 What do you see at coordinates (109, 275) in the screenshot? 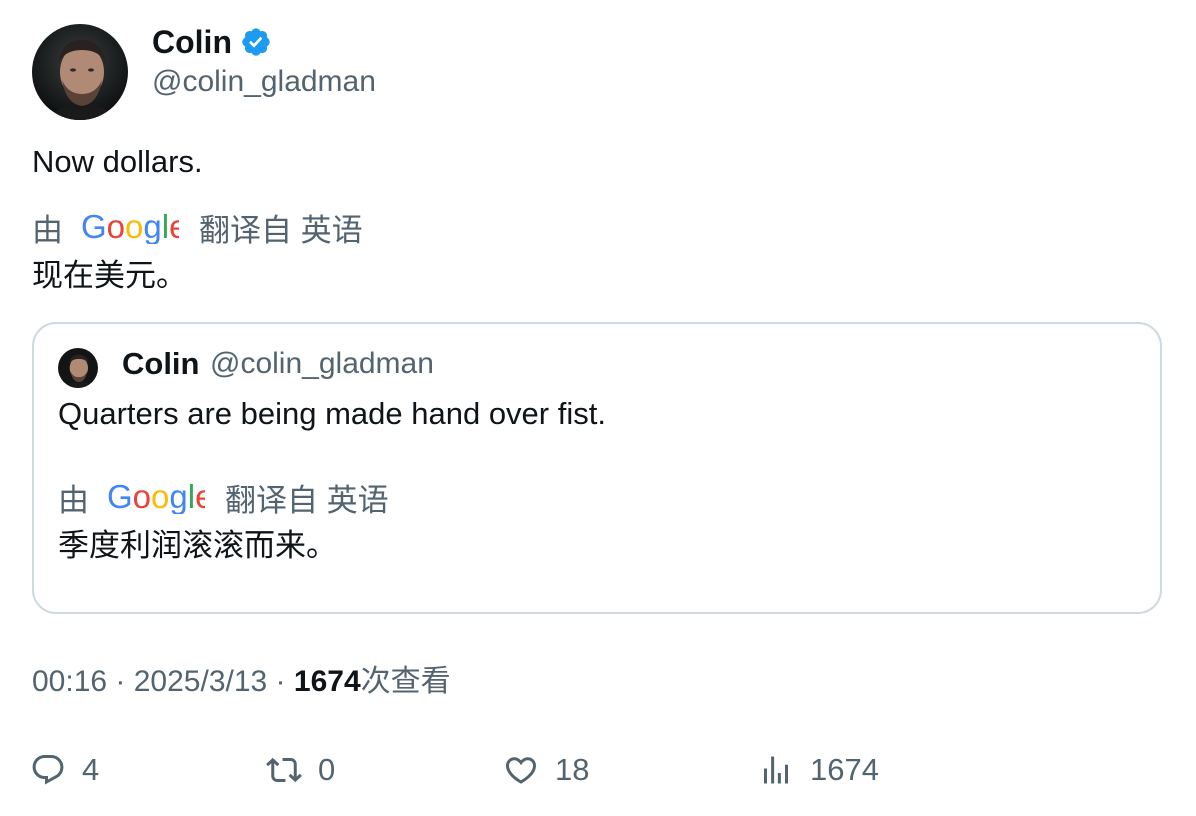
I see `translated-text: 现在美元。` at bounding box center [109, 275].